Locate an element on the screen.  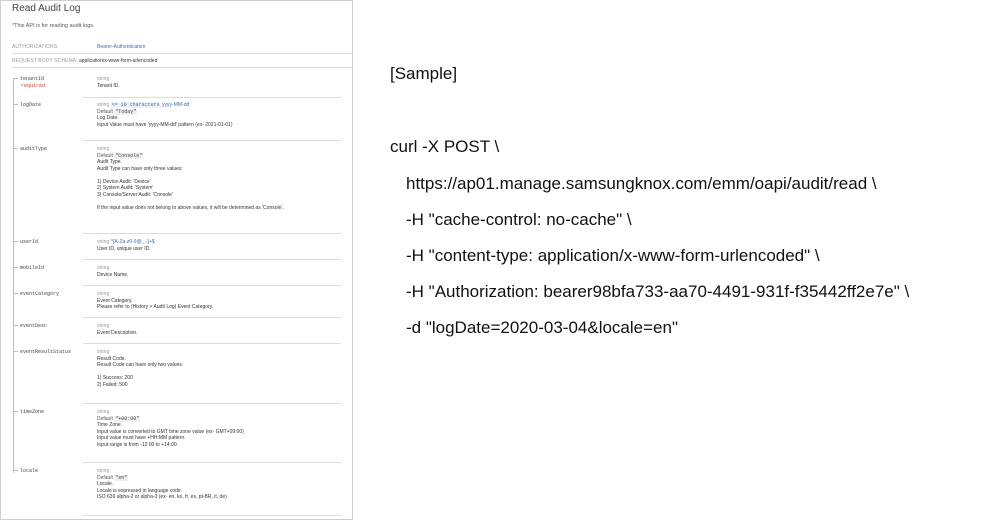
sample-code-line: -d "logDate=2020-03-04&locale=en" is located at coordinates (542, 327).